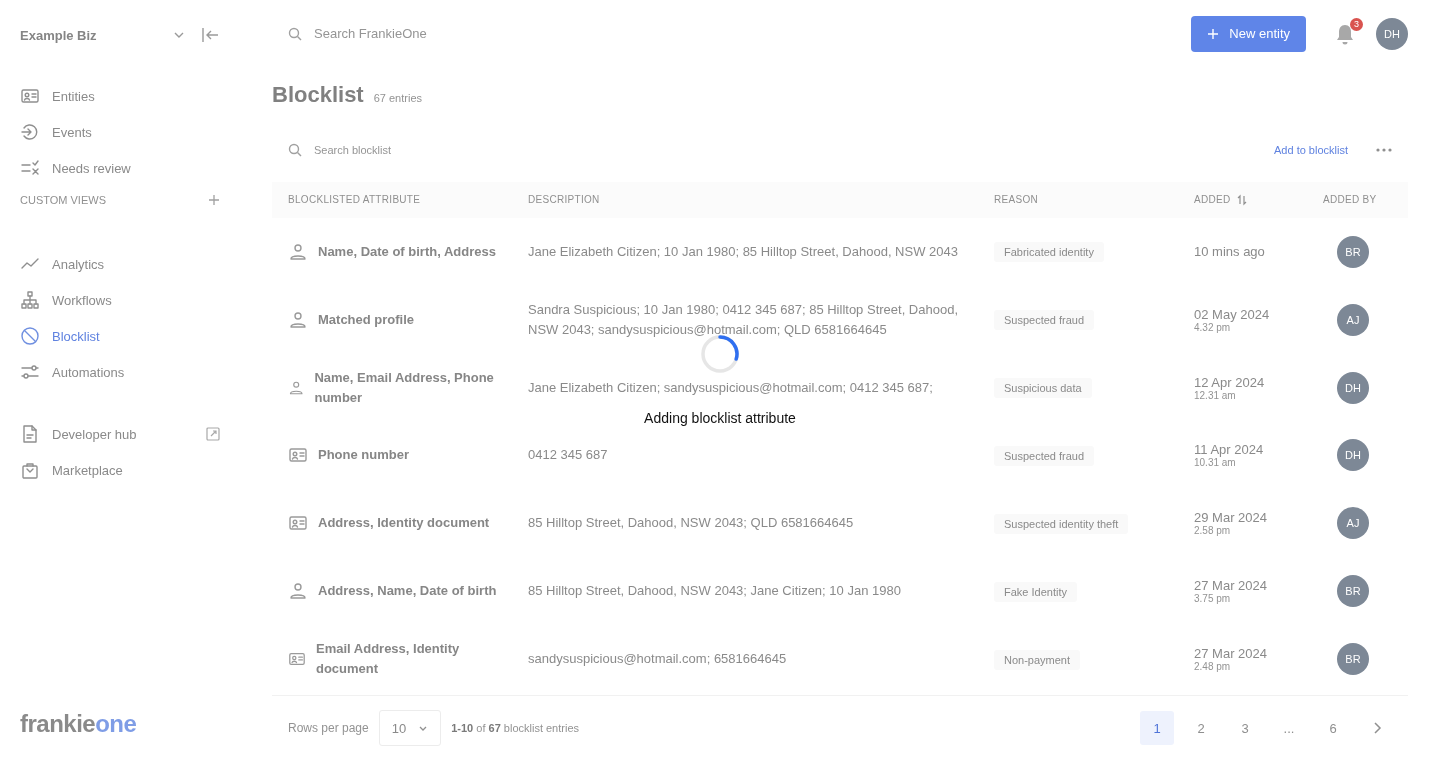 The height and width of the screenshot is (760, 1440). Describe the element at coordinates (1037, 659) in the screenshot. I see `reason-tag: Non-payment` at that location.